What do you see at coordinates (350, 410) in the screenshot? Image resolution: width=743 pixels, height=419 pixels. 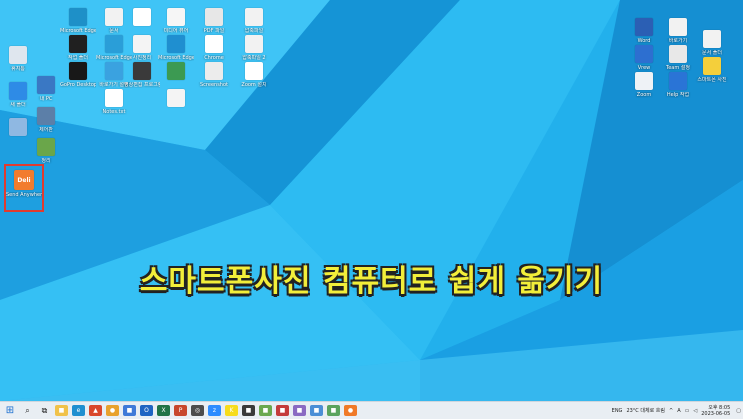 I see `orange-app-icon: ●` at bounding box center [350, 410].